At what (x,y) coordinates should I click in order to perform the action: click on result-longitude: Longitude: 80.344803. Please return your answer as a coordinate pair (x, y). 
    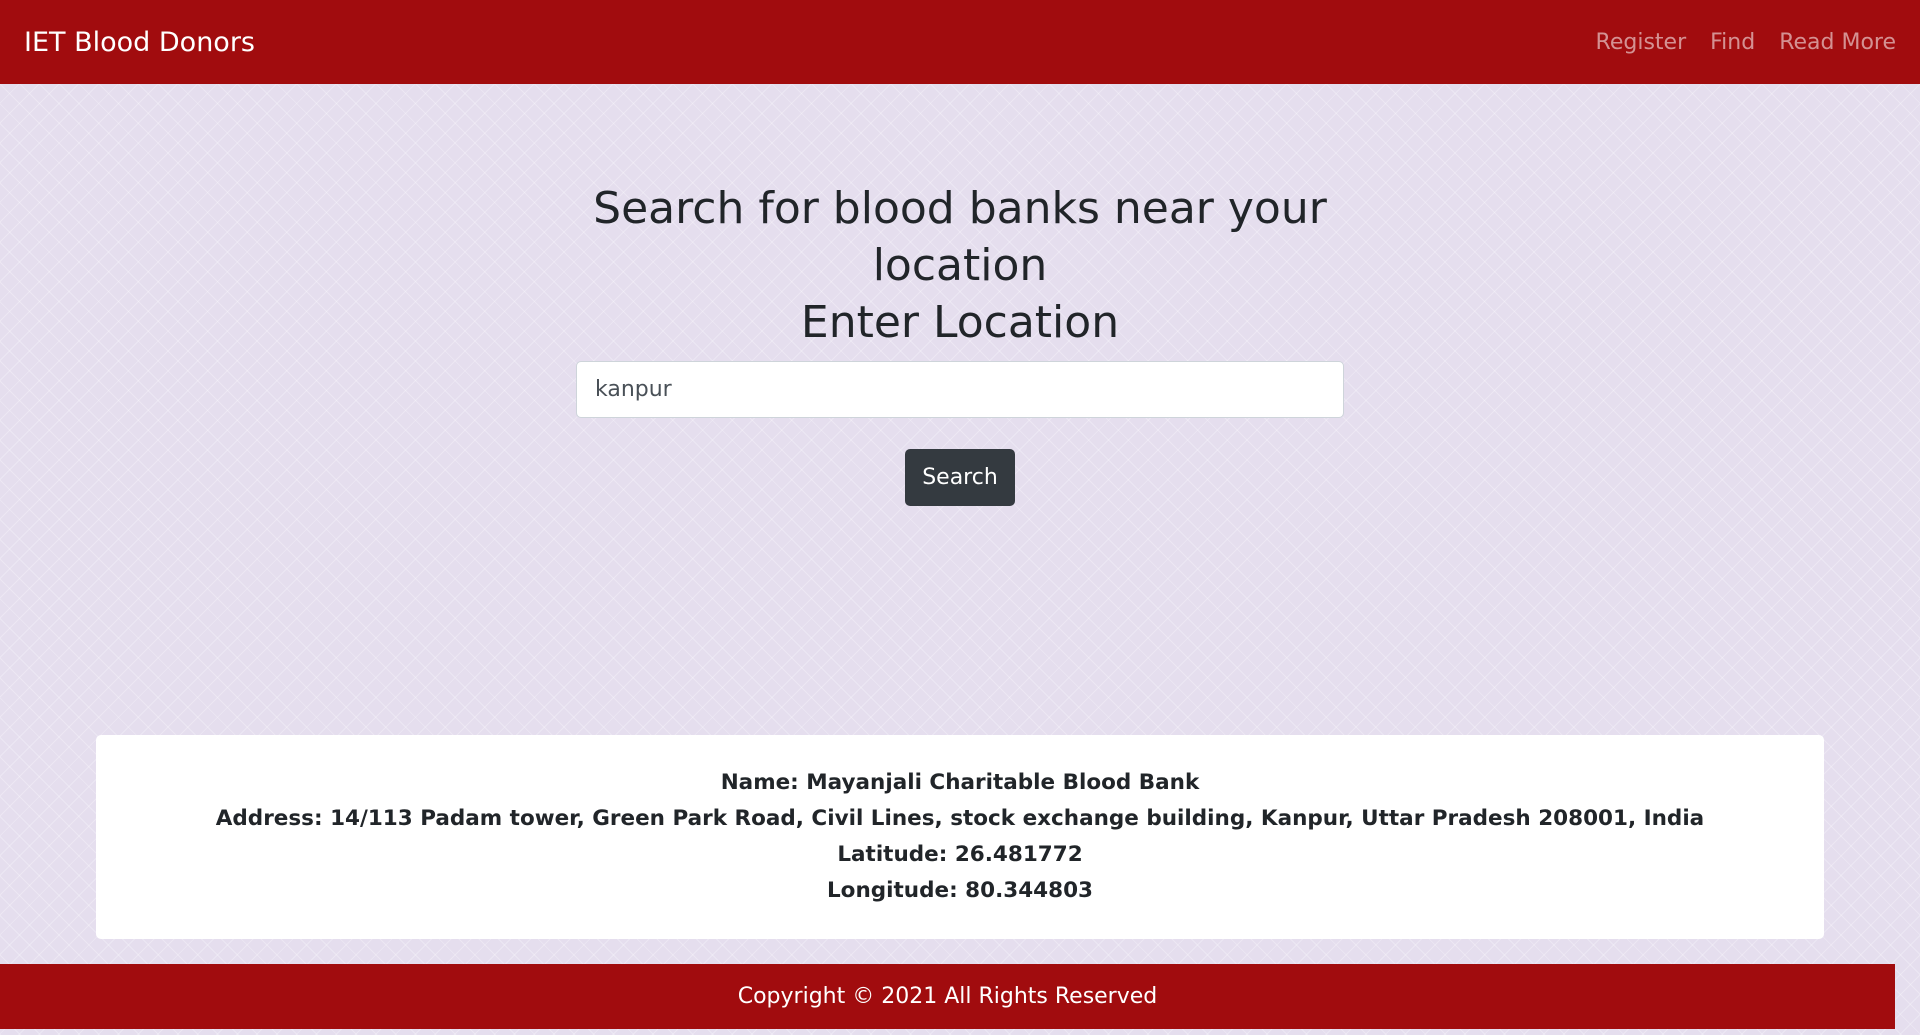
    Looking at the image, I should click on (960, 890).